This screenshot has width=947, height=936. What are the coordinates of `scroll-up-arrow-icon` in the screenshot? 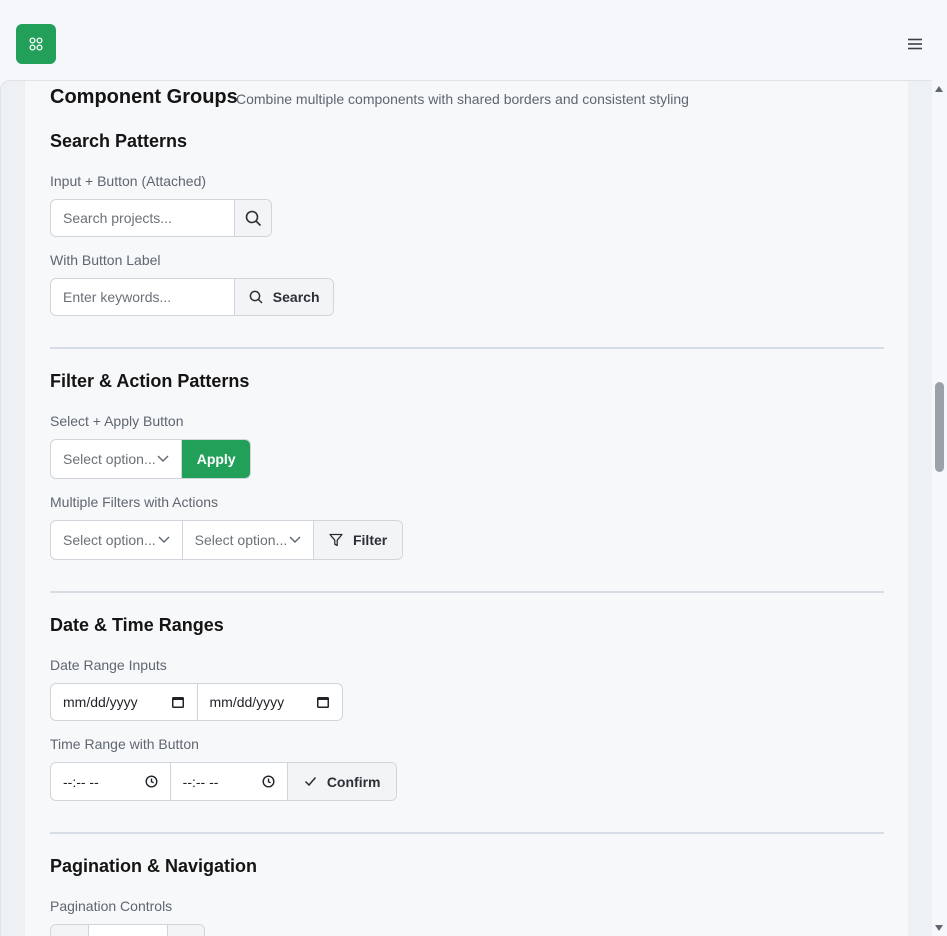 It's located at (939, 89).